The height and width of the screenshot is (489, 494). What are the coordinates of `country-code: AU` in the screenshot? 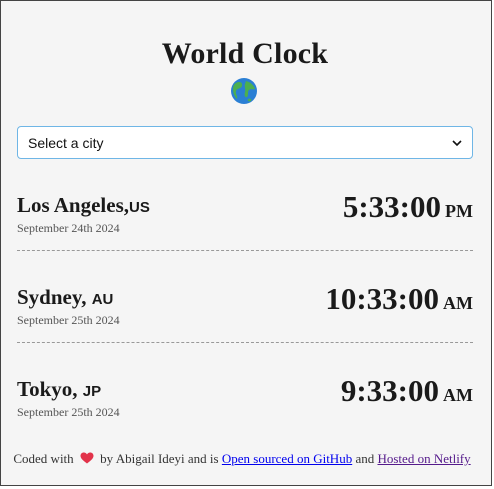 It's located at (102, 299).